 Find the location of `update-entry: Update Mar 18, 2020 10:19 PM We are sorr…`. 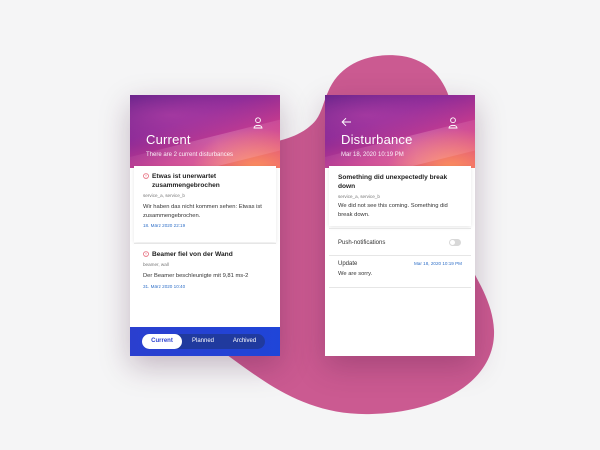

update-entry: Update Mar 18, 2020 10:19 PM We are sorr… is located at coordinates (400, 274).